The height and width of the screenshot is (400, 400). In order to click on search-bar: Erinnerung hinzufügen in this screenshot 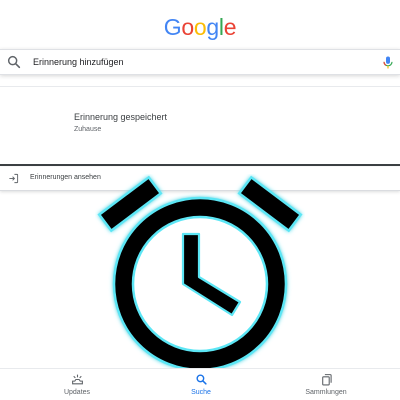, I will do `click(200, 62)`.